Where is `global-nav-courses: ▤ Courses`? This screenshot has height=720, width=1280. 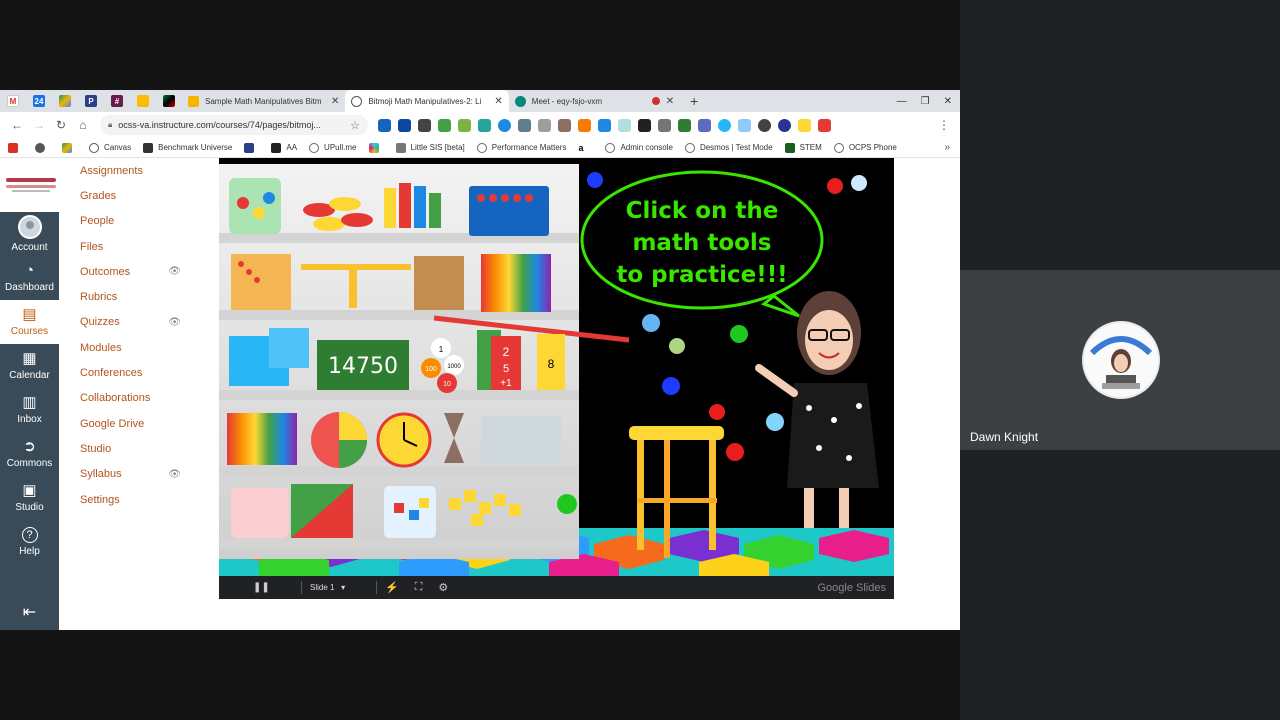 global-nav-courses: ▤ Courses is located at coordinates (29, 322).